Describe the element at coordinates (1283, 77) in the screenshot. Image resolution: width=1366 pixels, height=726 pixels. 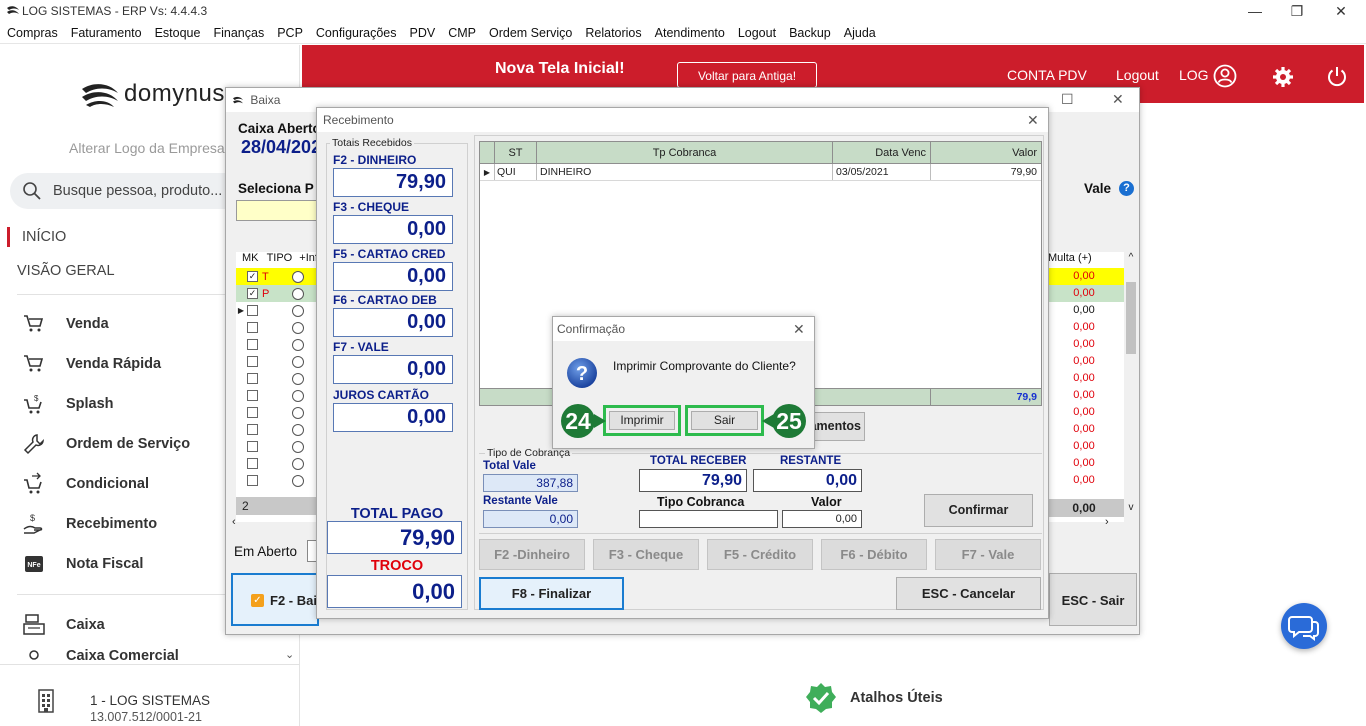
I see `gear-icon` at that location.